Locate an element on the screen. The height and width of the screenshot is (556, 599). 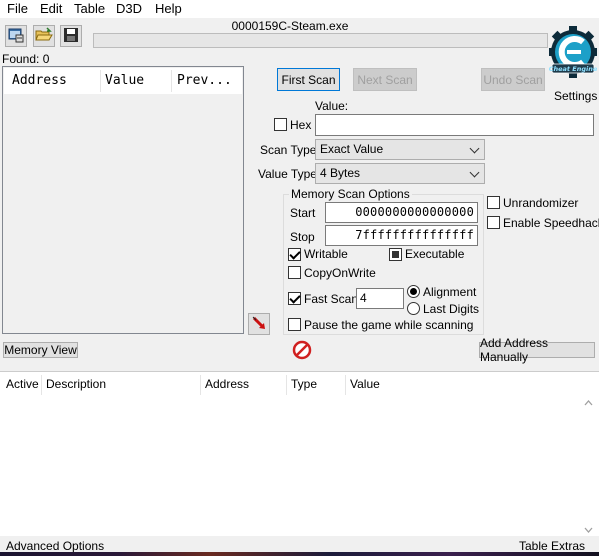
open-file-icon is located at coordinates (44, 36).